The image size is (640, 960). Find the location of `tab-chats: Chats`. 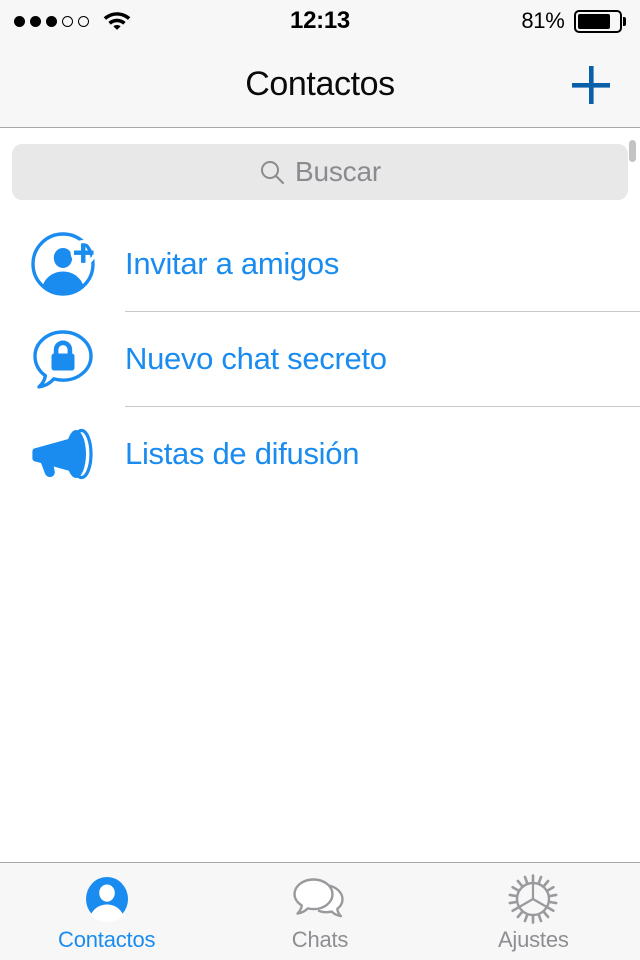

tab-chats: Chats is located at coordinates (319, 911).